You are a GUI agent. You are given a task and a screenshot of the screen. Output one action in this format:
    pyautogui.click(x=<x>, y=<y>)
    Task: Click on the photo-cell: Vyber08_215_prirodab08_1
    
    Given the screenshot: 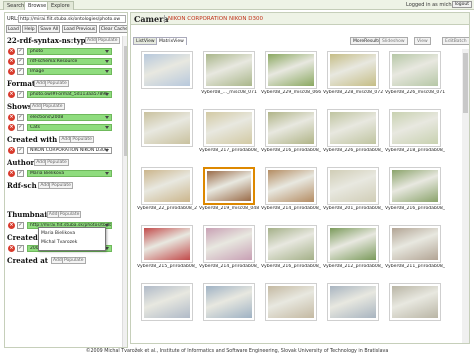 What is the action you would take?
    pyautogui.click(x=167, y=251)
    